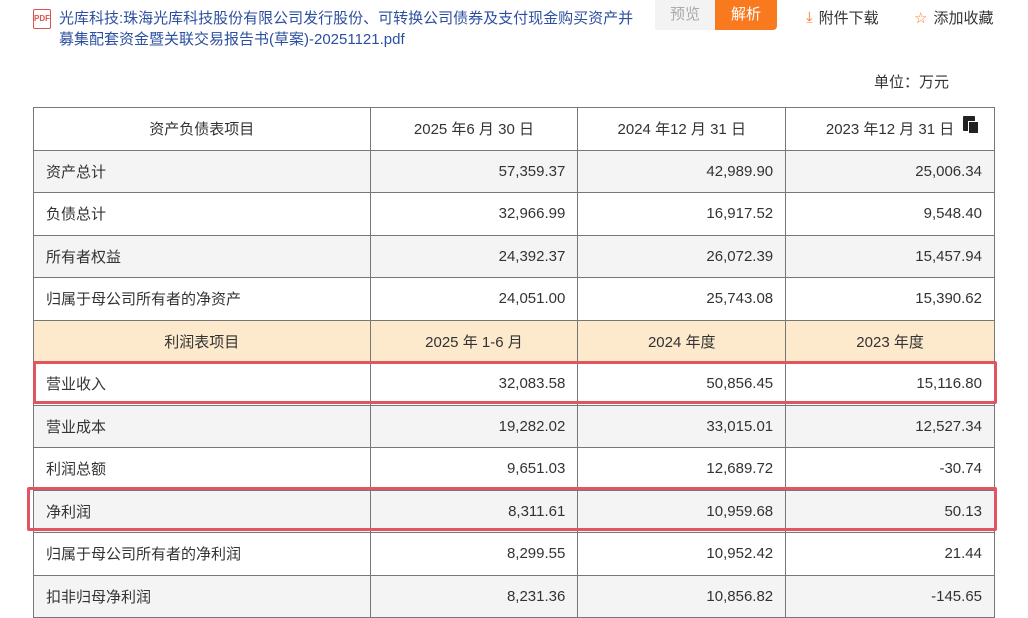  I want to click on row-label: 资产总计, so click(202, 171).